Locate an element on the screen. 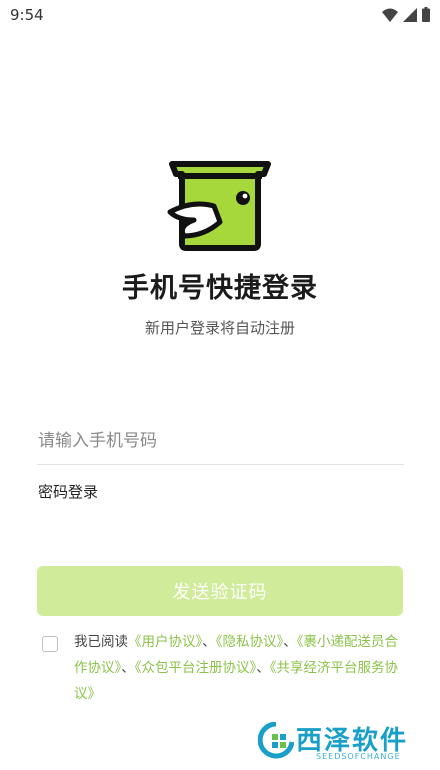 This screenshot has width=440, height=770. status-icons is located at coordinates (406, 14).